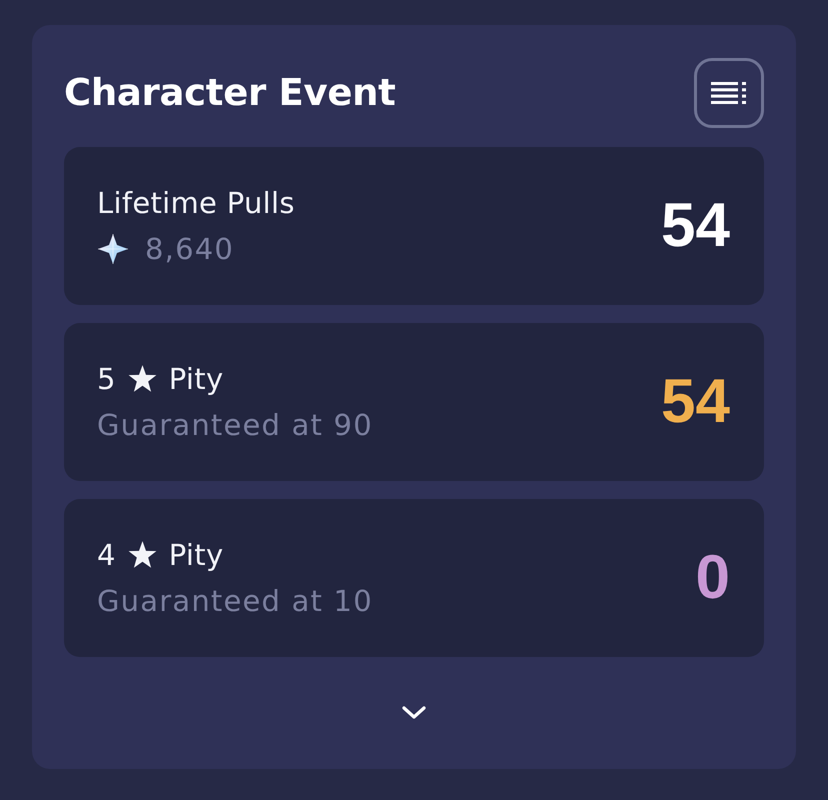  I want to click on primogem-icon, so click(113, 249).